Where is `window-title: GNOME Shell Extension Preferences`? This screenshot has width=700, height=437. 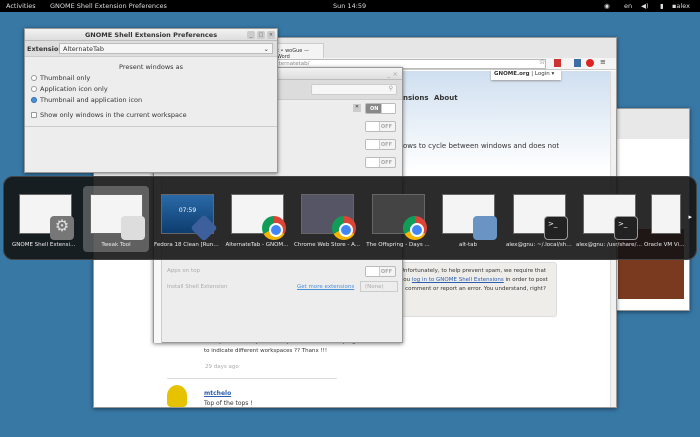 window-title: GNOME Shell Extension Preferences is located at coordinates (151, 35).